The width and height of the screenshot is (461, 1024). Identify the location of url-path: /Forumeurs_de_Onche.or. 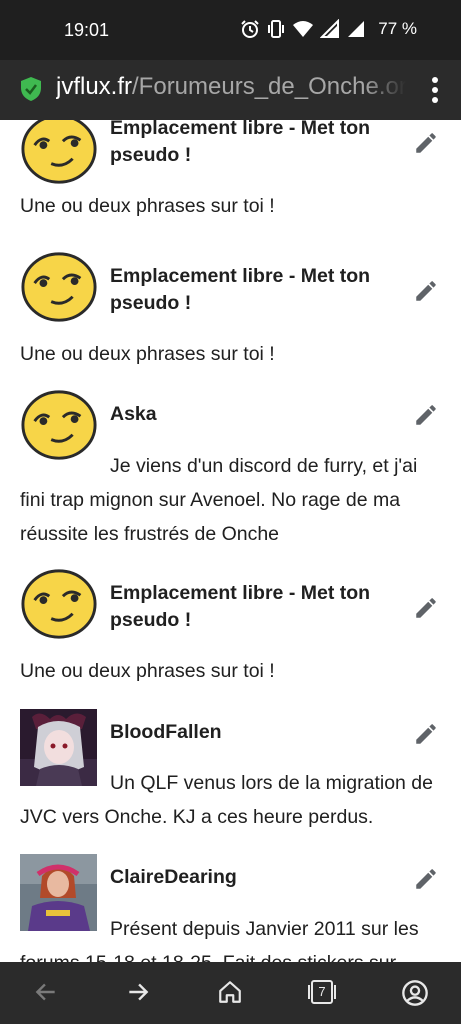
(269, 86).